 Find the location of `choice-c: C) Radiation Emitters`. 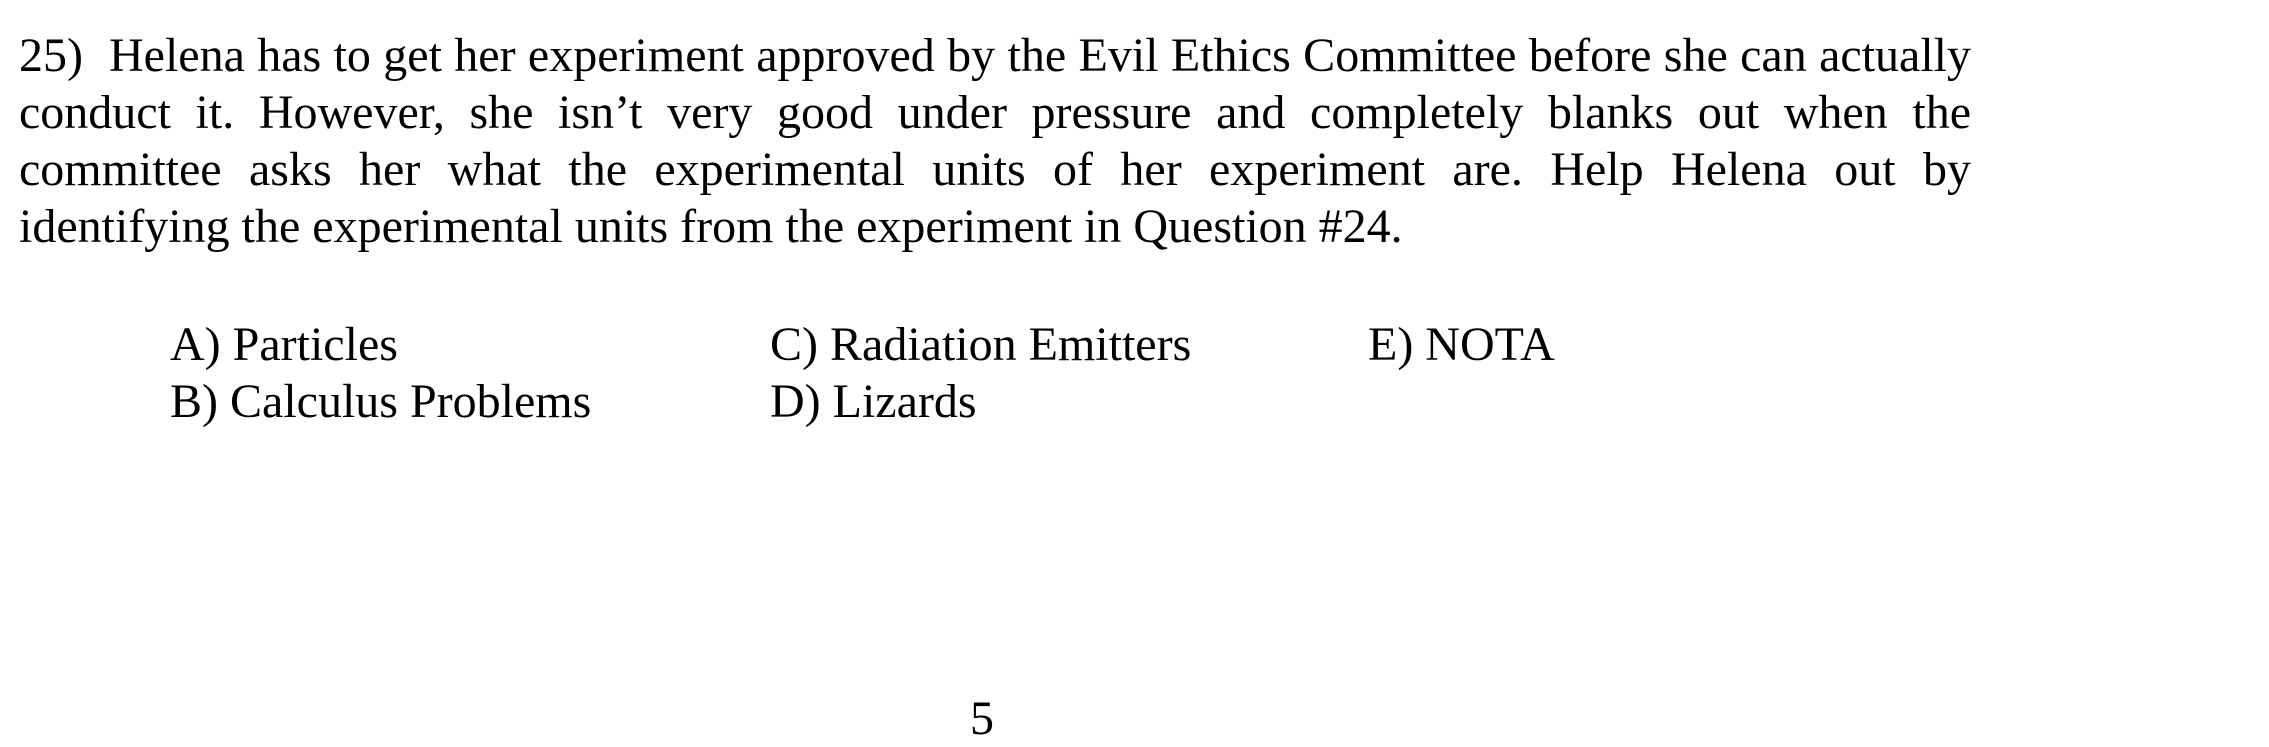

choice-c: C) Radiation Emitters is located at coordinates (981, 344).